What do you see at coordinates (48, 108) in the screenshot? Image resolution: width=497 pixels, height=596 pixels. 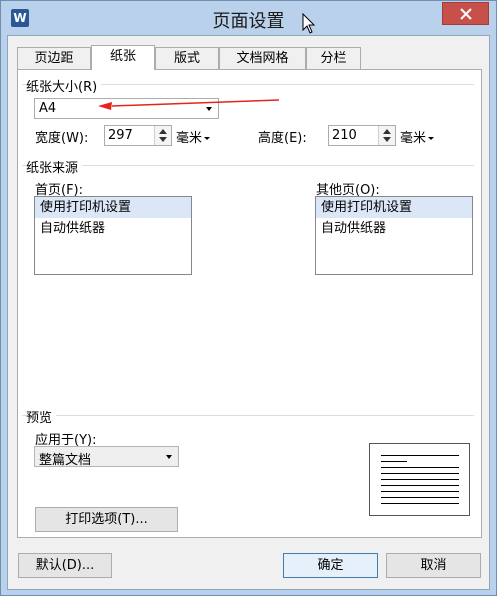 I see `paper-size-value: A4` at bounding box center [48, 108].